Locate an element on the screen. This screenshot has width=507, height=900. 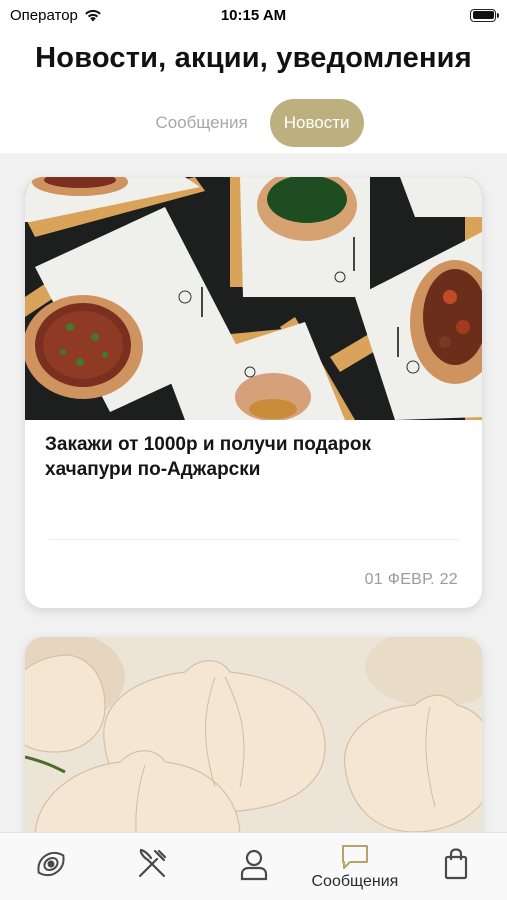
status-left: Оператор is located at coordinates (56, 15).